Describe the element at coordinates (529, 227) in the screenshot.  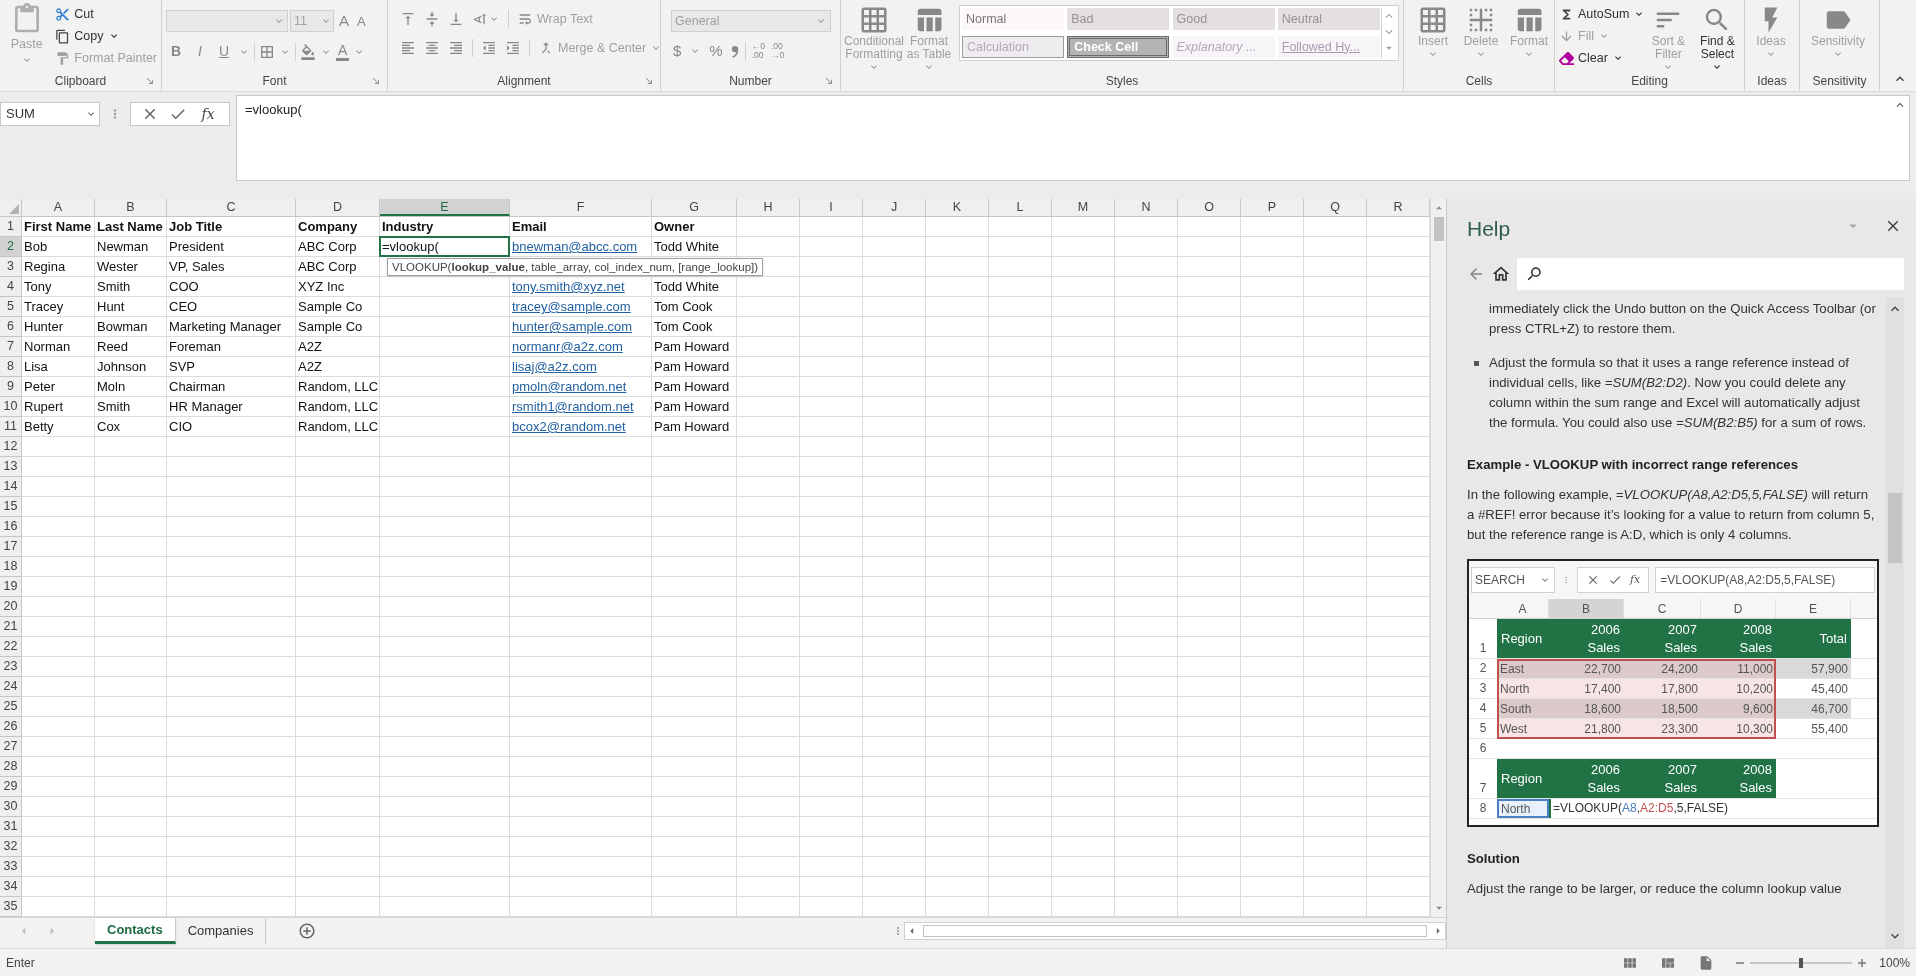
I see `table-cell-text: Email` at that location.